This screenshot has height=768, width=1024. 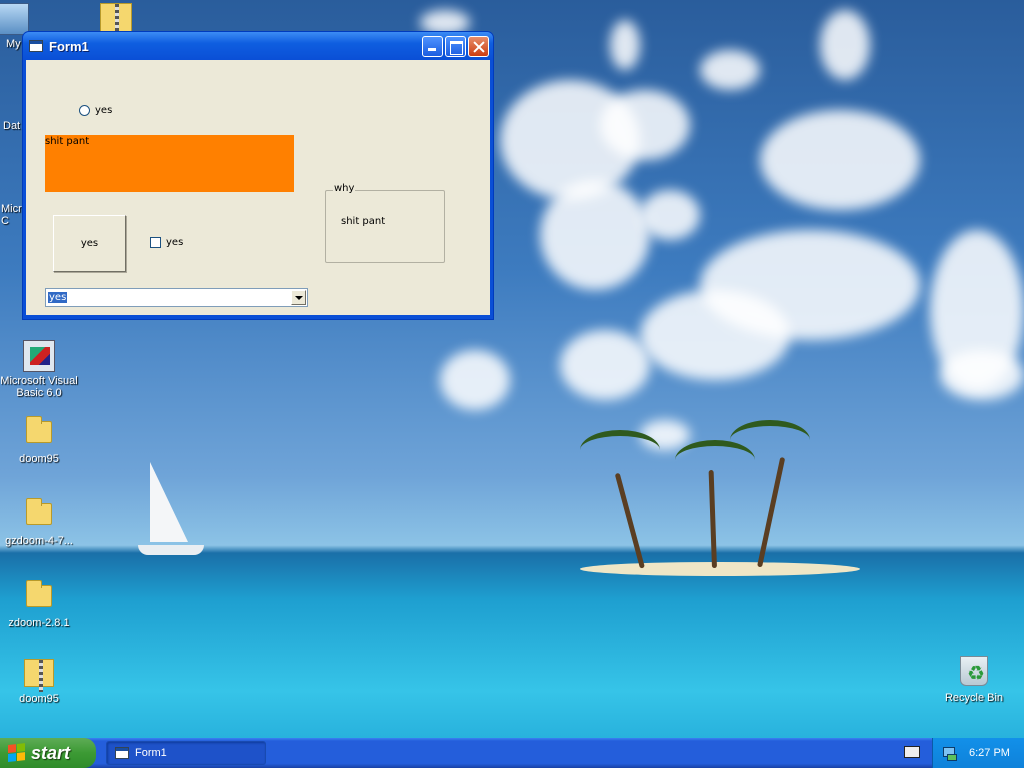 I want to click on taskbar: start Form1 6:27 PM, so click(x=512, y=753).